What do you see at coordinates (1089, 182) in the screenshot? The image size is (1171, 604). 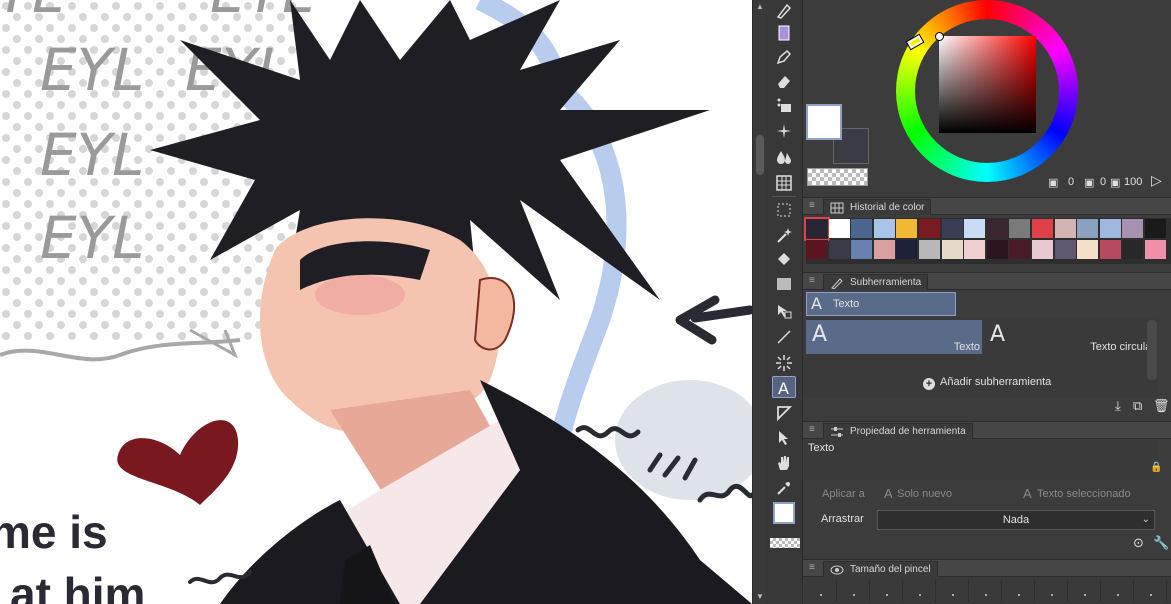 I see `color-space-icon-2: ▣` at bounding box center [1089, 182].